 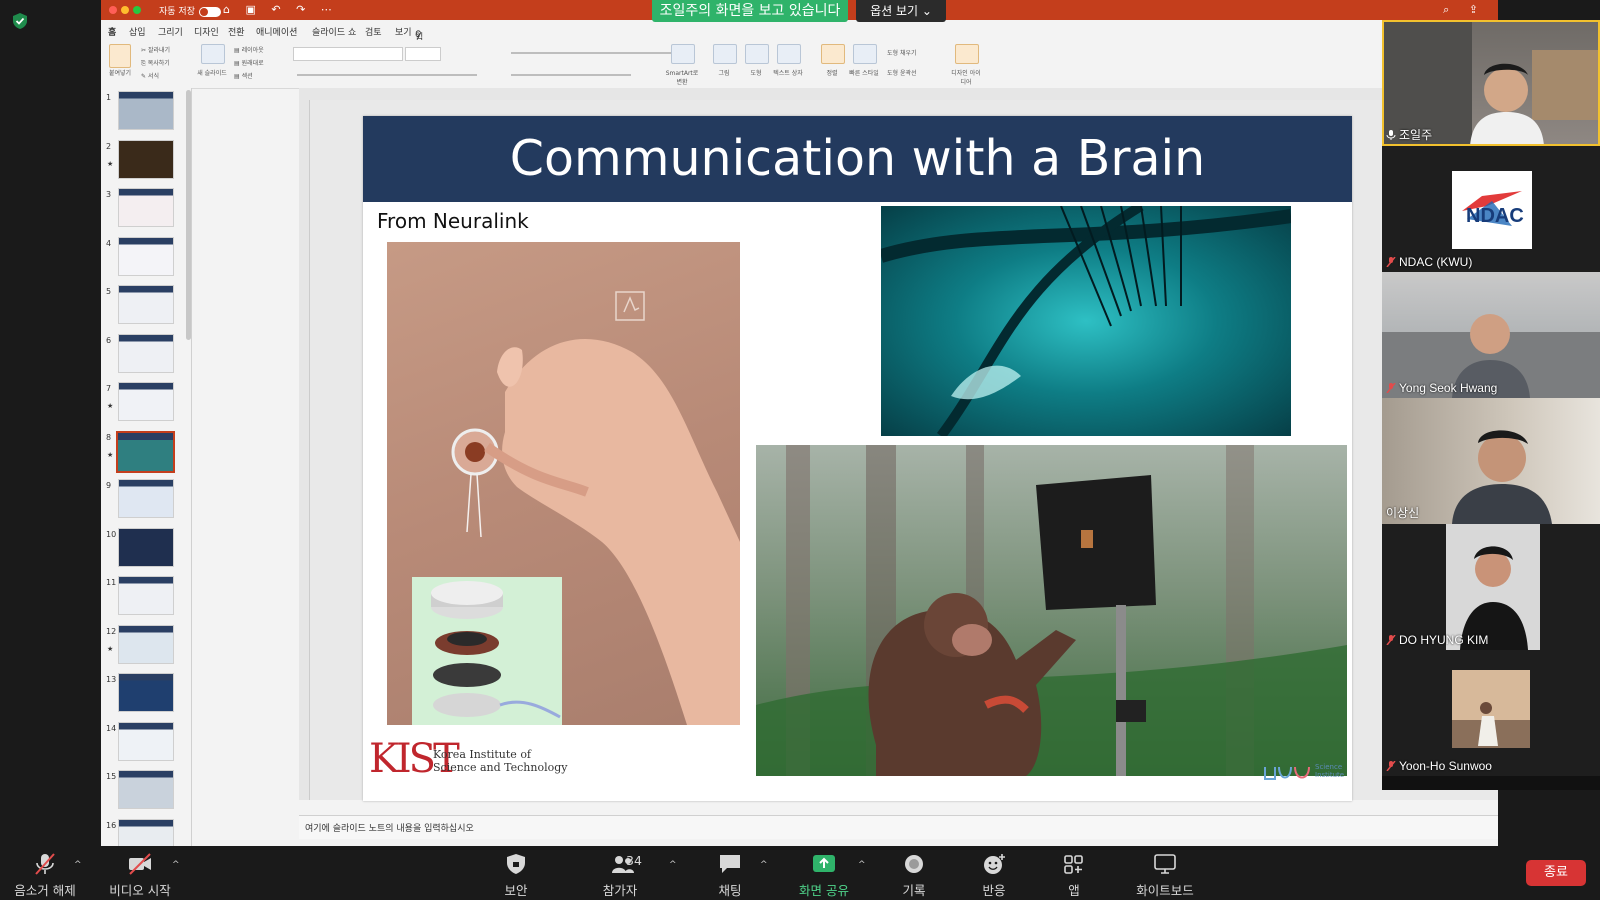 I want to click on mic-muted-icon, so click(x=1391, y=262).